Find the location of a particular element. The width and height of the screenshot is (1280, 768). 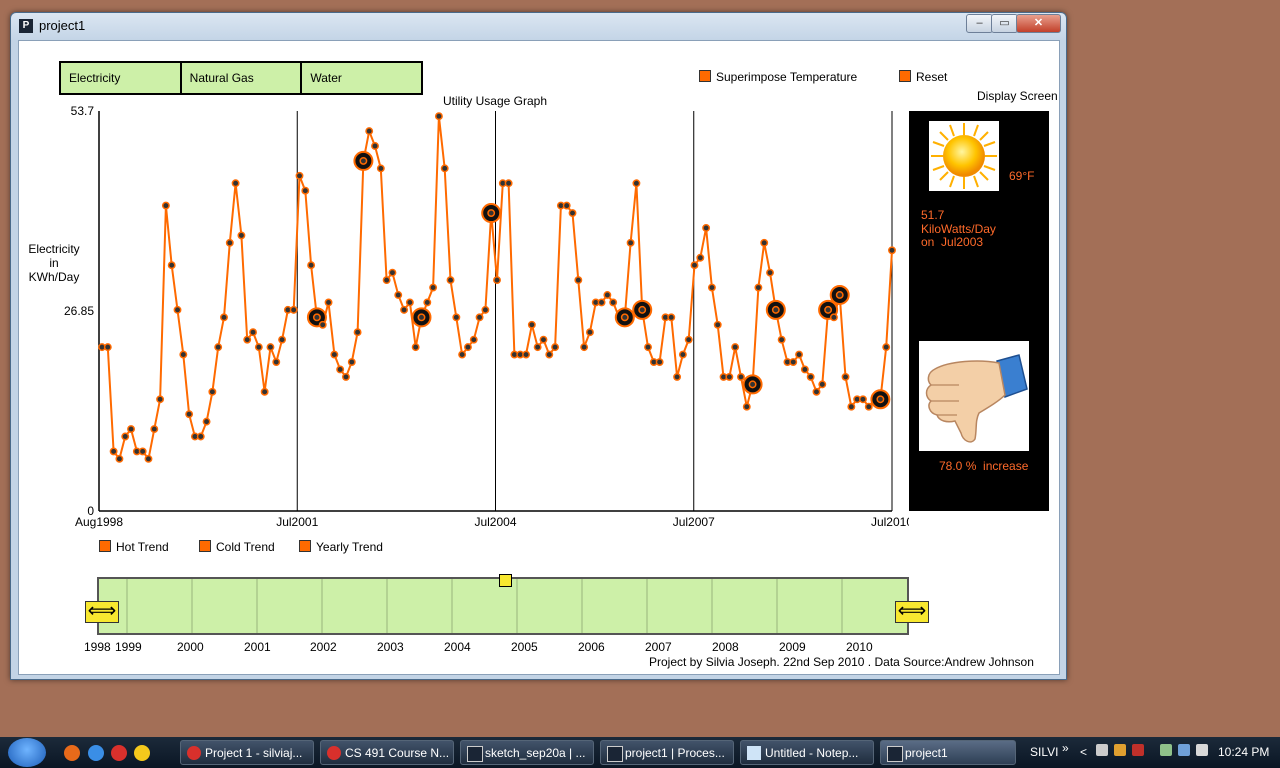

toolbar-user-label: SILVI is located at coordinates (1044, 752).